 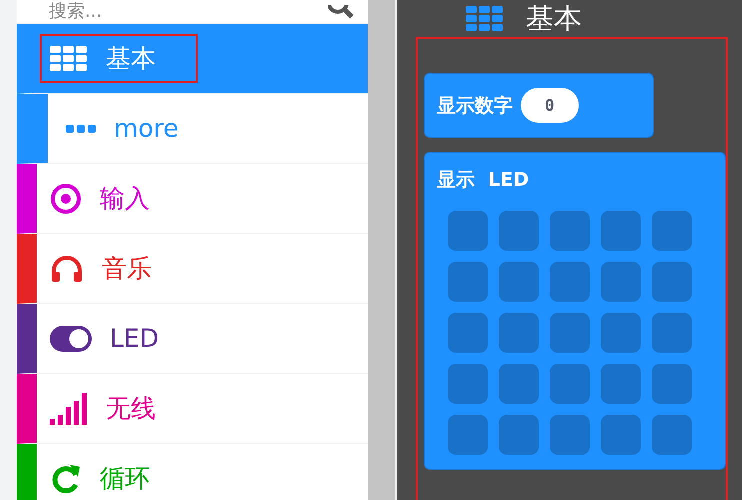 What do you see at coordinates (125, 199) in the screenshot?
I see `category-label: 输入` at bounding box center [125, 199].